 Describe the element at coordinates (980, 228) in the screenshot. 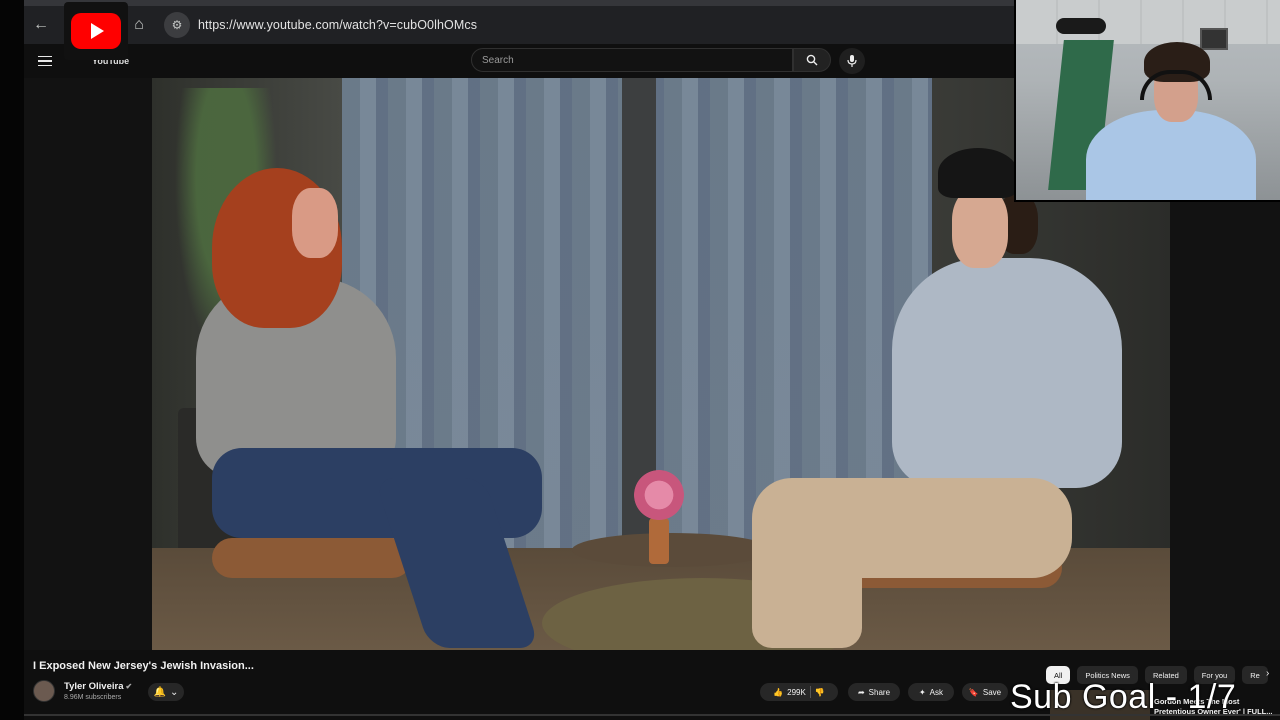

I see `scene-man-face` at that location.